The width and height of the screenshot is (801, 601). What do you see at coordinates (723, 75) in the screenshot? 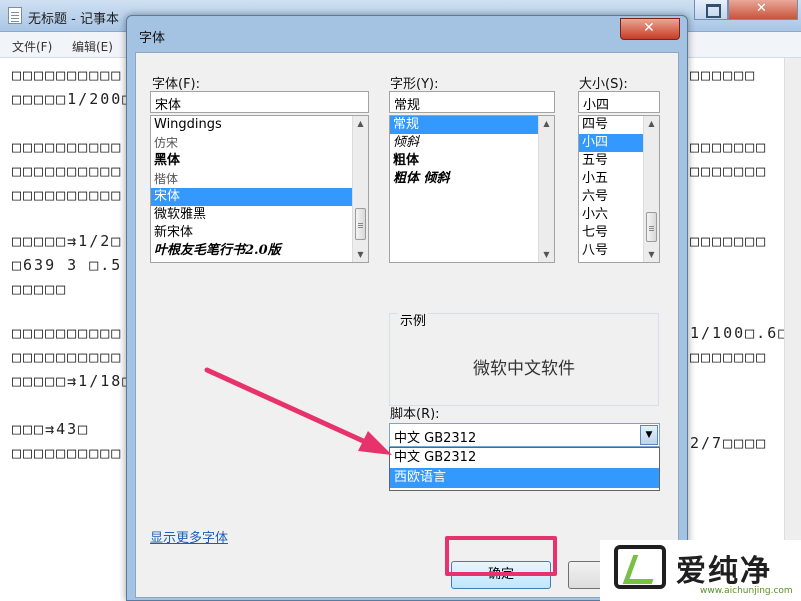
I see `text-line: □□□□□□` at bounding box center [723, 75].